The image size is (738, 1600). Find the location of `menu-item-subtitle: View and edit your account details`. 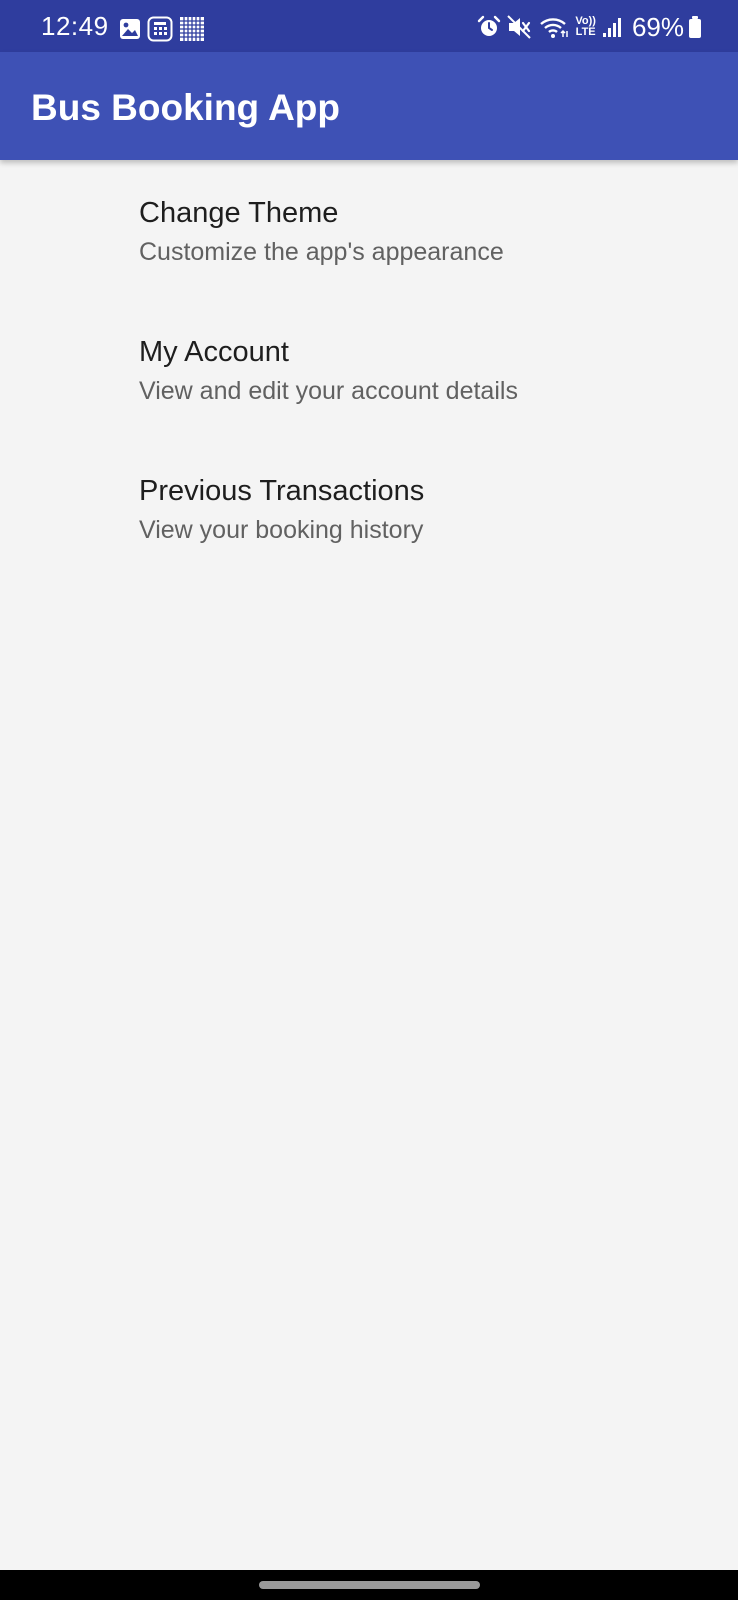

menu-item-subtitle: View and edit your account details is located at coordinates (328, 391).